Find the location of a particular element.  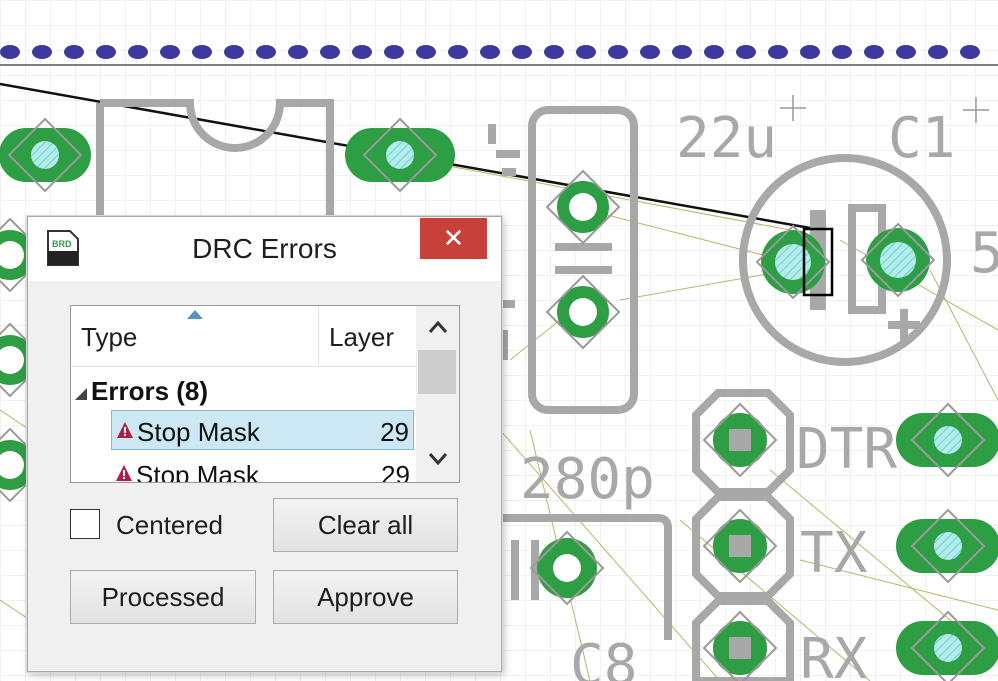

label-cap-value: 22u is located at coordinates (726, 138).